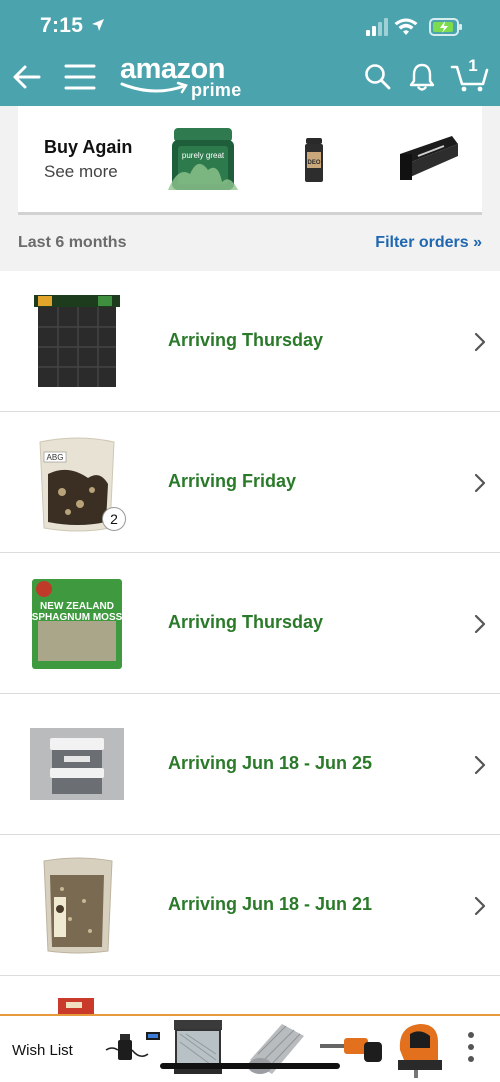  What do you see at coordinates (406, 26) in the screenshot?
I see `wifi-icon` at bounding box center [406, 26].